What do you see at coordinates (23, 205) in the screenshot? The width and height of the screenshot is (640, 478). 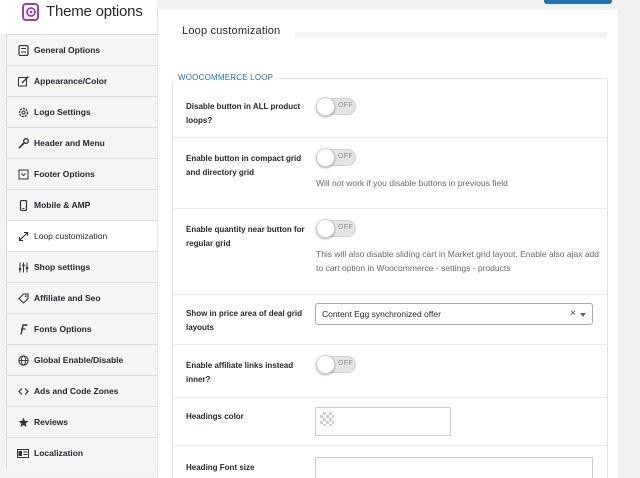 I see `mobile-icon` at bounding box center [23, 205].